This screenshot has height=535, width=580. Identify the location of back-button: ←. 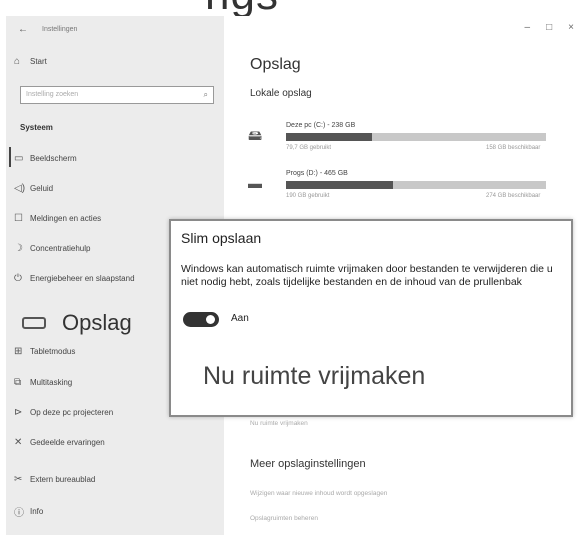
(23, 29).